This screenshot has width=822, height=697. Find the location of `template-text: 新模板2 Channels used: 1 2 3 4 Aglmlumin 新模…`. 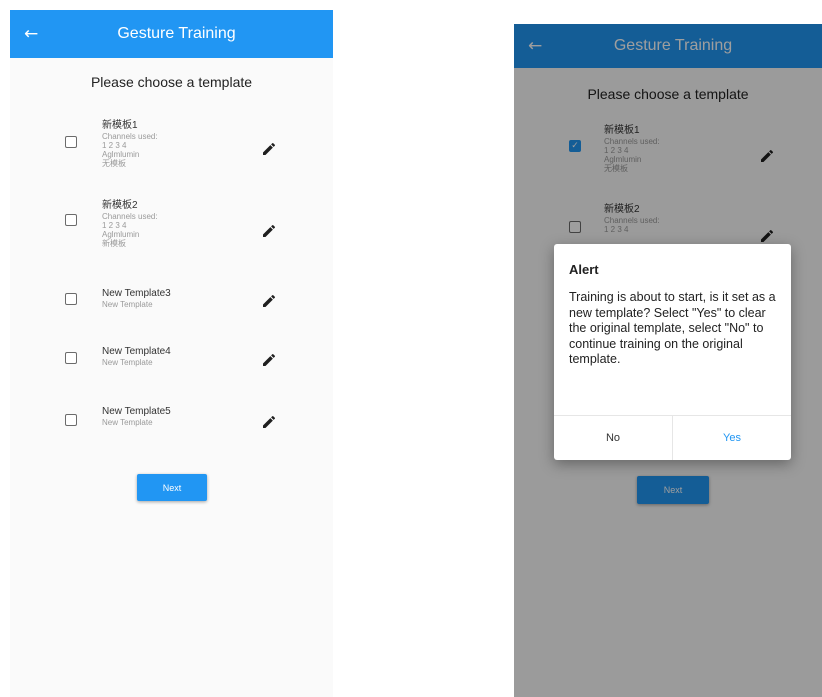

template-text: 新模板2 Channels used: 1 2 3 4 Aglmlumin 新模… is located at coordinates (130, 224).